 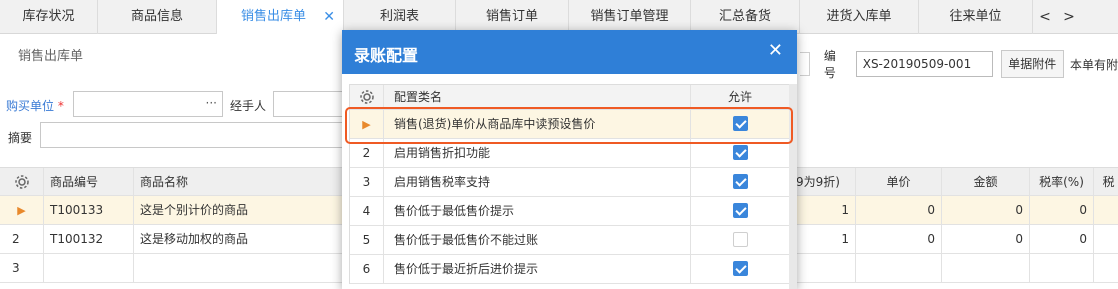 What do you see at coordinates (986, 182) in the screenshot?
I see `col-amount-header: 金额` at bounding box center [986, 182].